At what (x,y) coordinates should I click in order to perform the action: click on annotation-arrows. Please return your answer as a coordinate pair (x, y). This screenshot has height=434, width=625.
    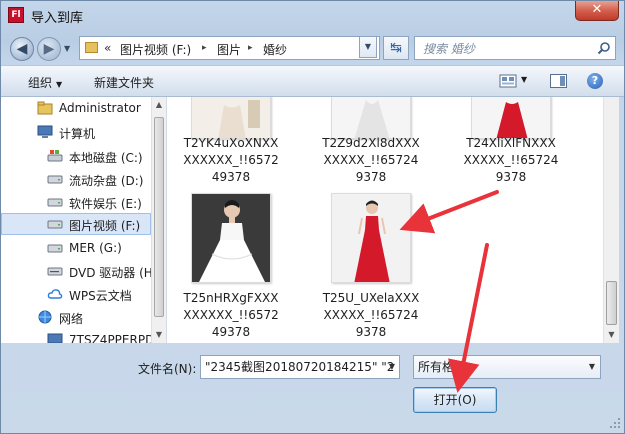
    Looking at the image, I should click on (449, 291).